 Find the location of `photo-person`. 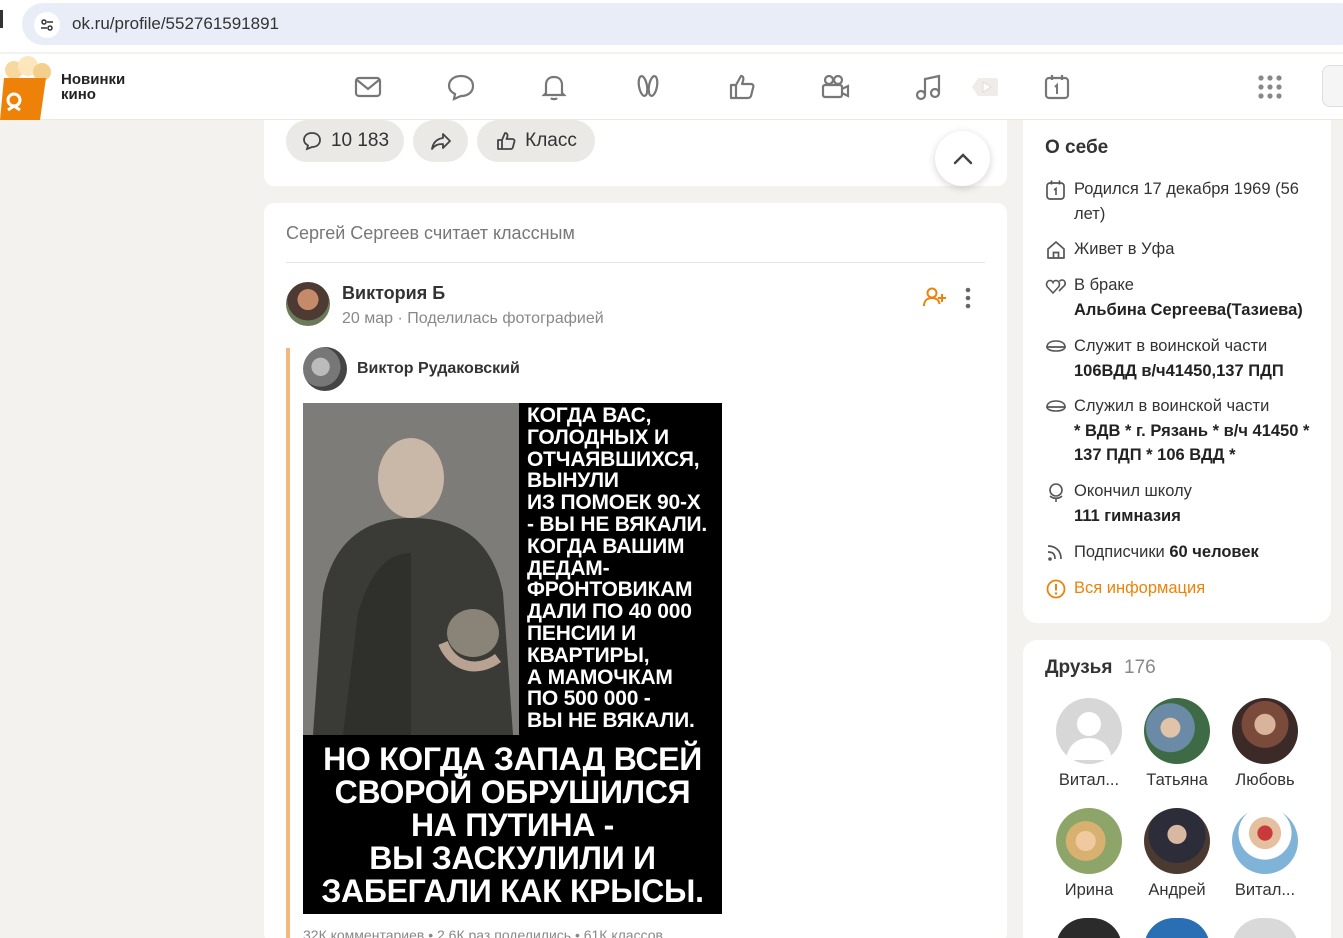

photo-person is located at coordinates (411, 569).